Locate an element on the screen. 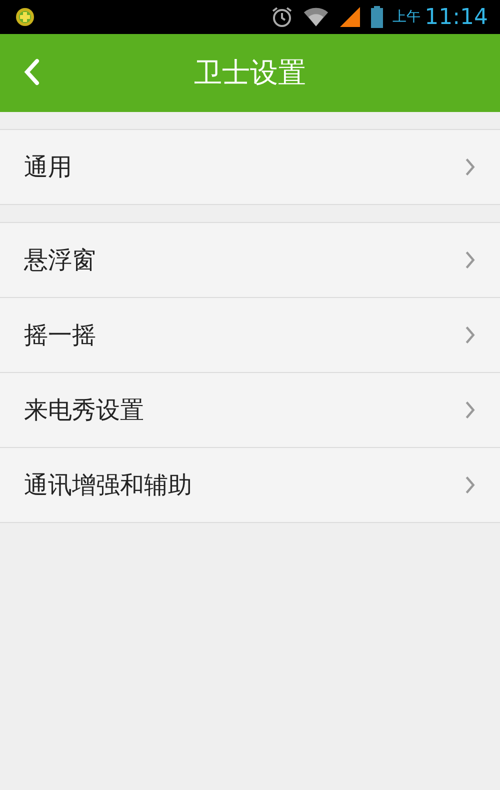 The height and width of the screenshot is (790, 500). row-label: 来电秀设置 is located at coordinates (84, 410).